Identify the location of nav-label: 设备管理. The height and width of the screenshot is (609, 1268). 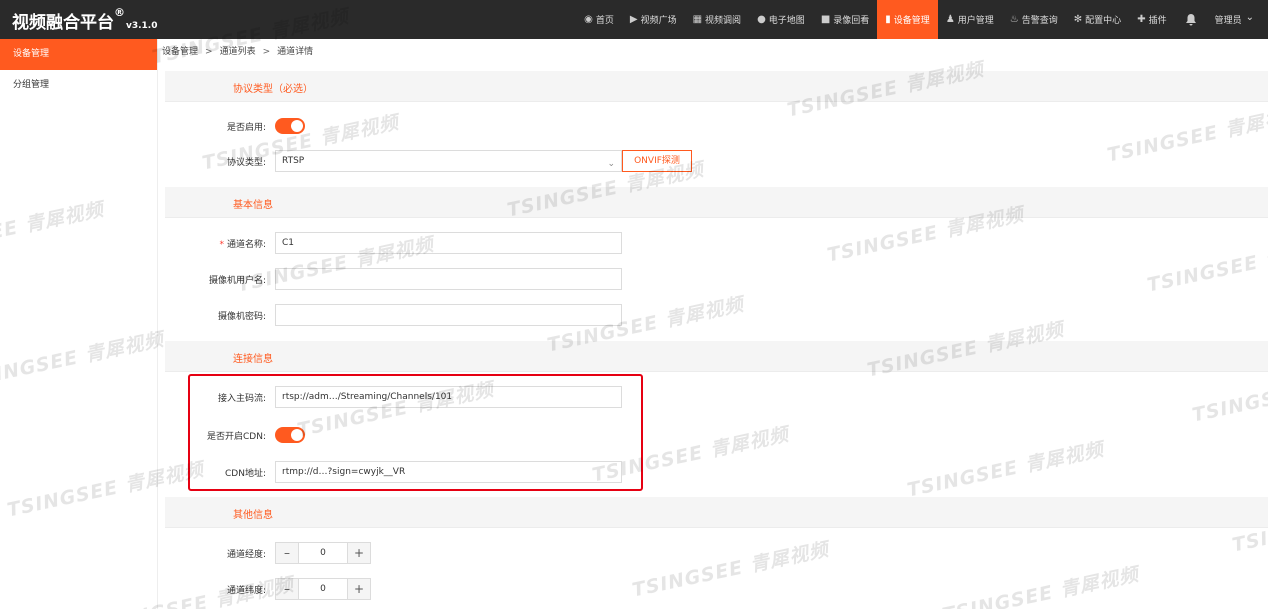
(911, 21).